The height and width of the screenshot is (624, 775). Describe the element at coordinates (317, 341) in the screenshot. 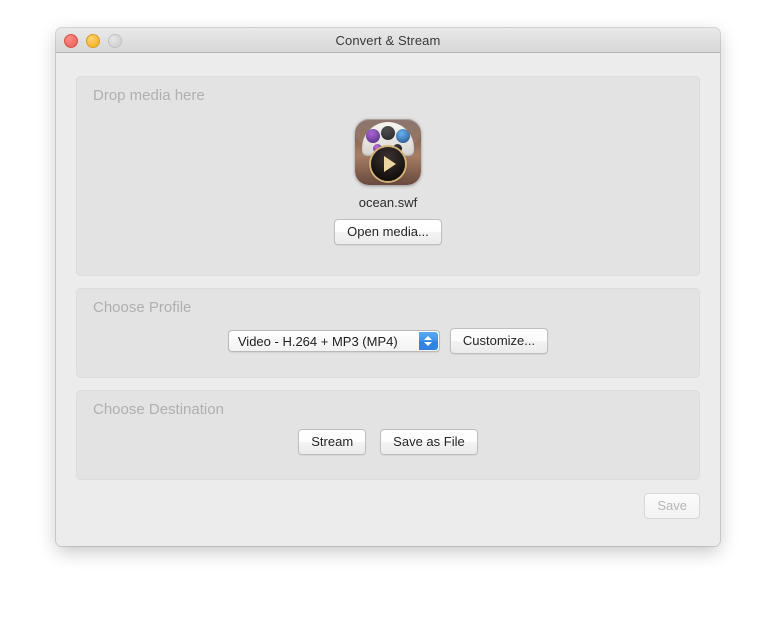

I see `profile-select-value: Video - H.264 + MP3 (MP4)` at that location.